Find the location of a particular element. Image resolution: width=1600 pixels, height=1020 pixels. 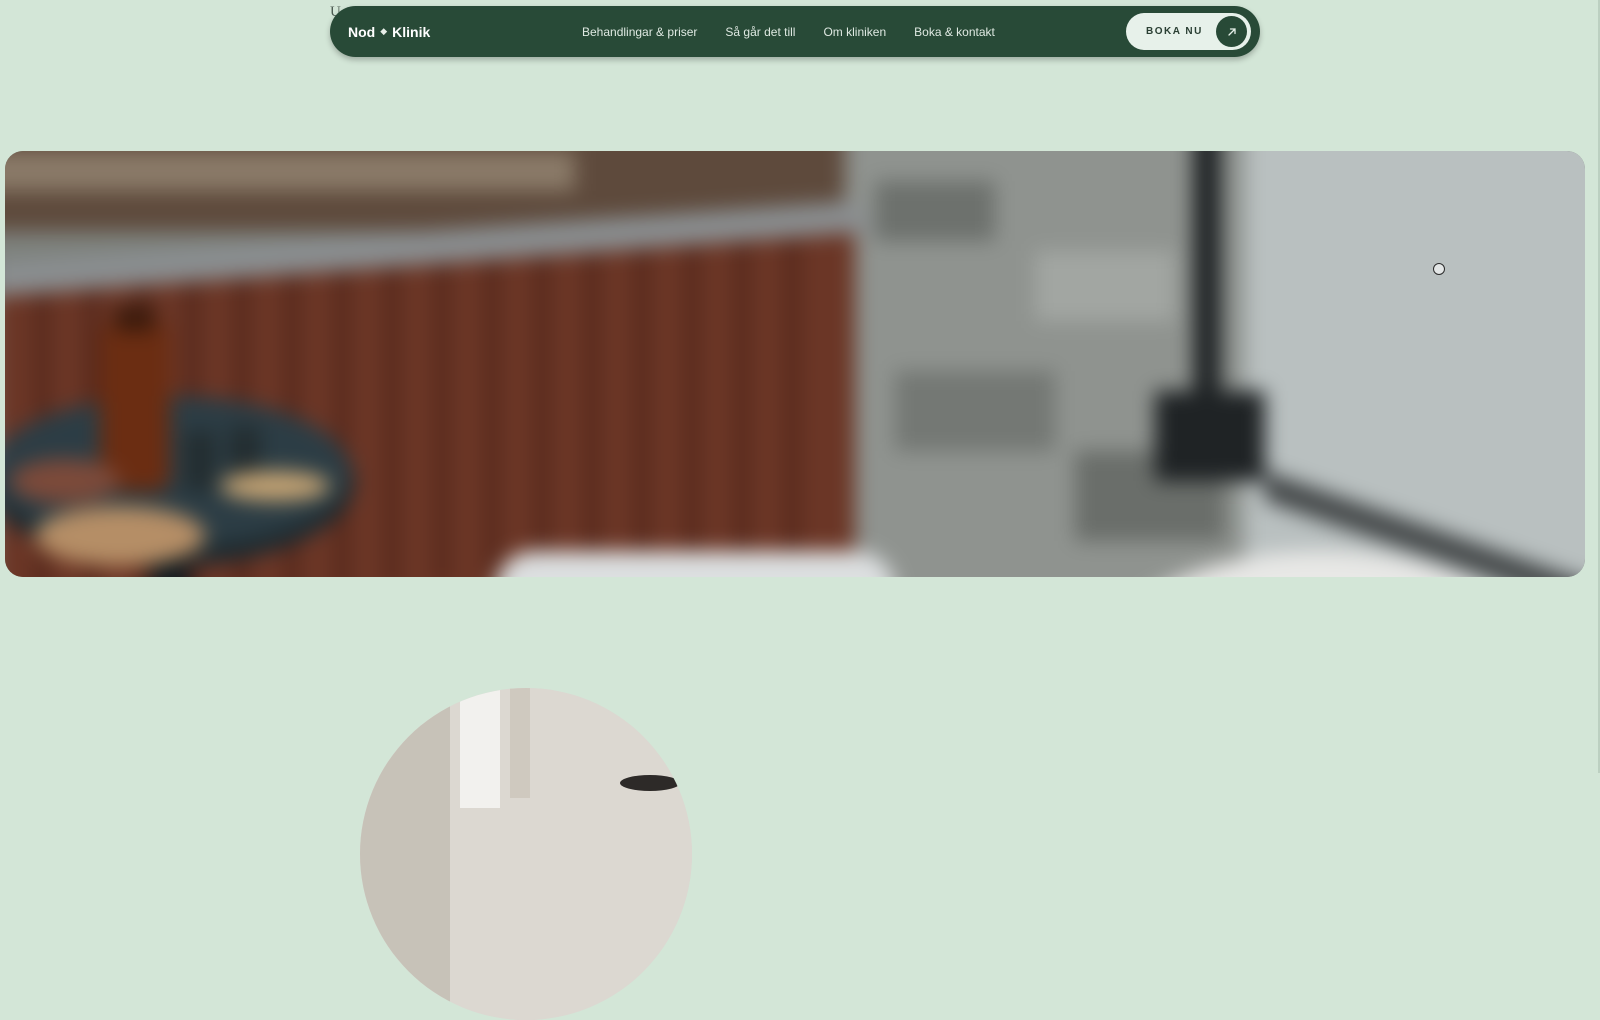

clinic-photo is located at coordinates (526, 854).